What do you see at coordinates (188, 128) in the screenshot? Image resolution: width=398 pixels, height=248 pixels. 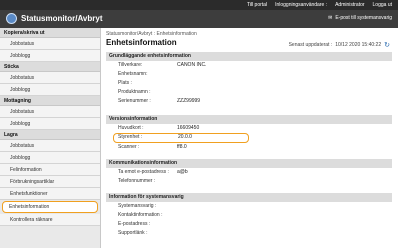 I see `info-value: 16609450` at bounding box center [188, 128].